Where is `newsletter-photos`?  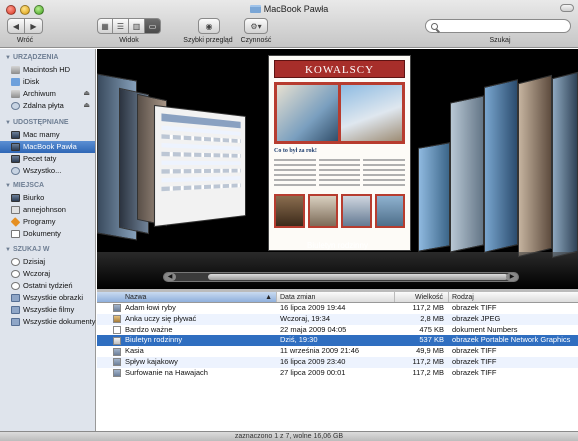
newsletter-photos is located at coordinates (339, 113).